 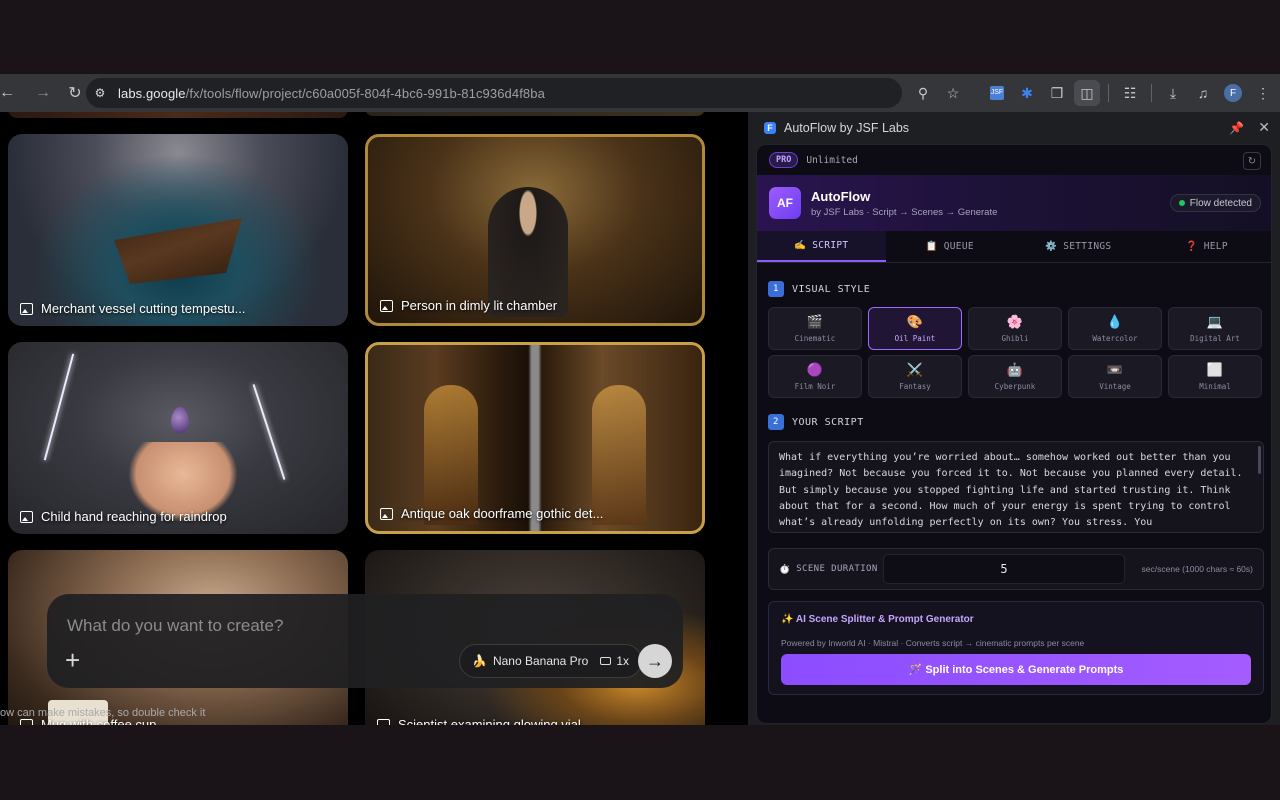 What do you see at coordinates (784, 160) in the screenshot?
I see `pro-badge: PRO` at bounding box center [784, 160].